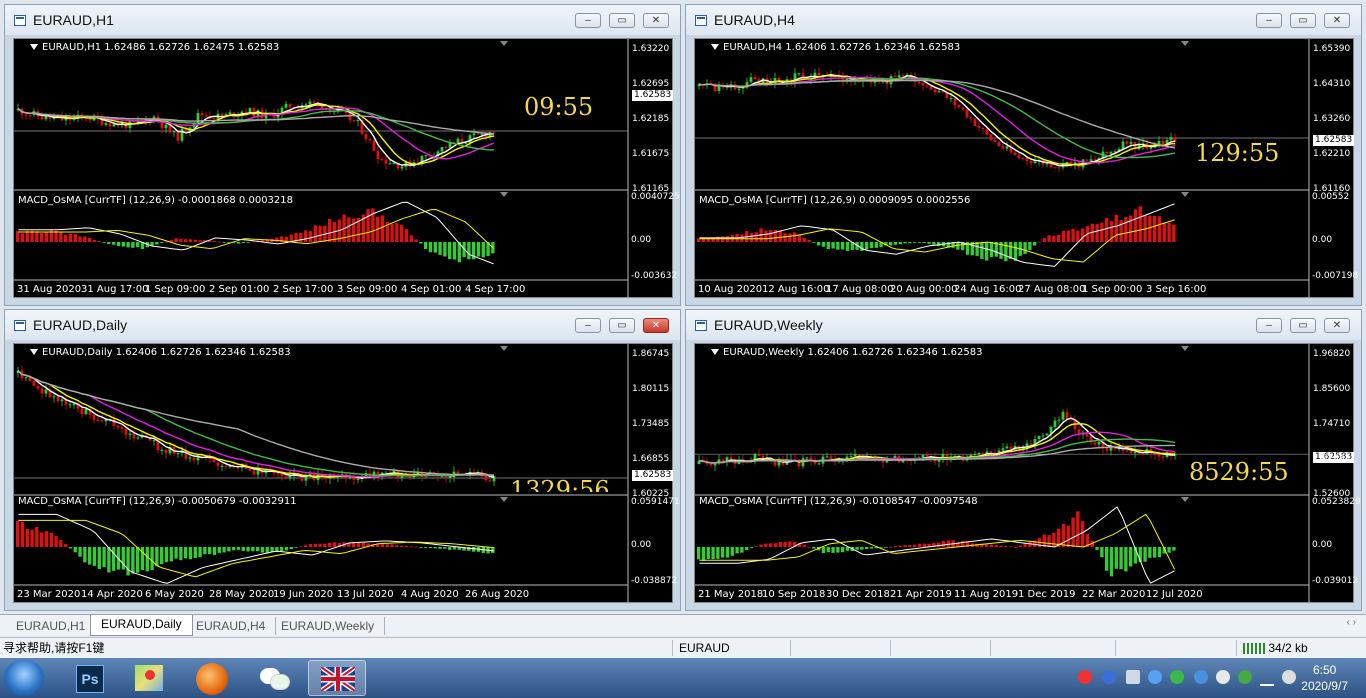 This screenshot has height=698, width=1366. I want to click on tab-euraud-h1: EURAUD,H1, so click(51, 626).